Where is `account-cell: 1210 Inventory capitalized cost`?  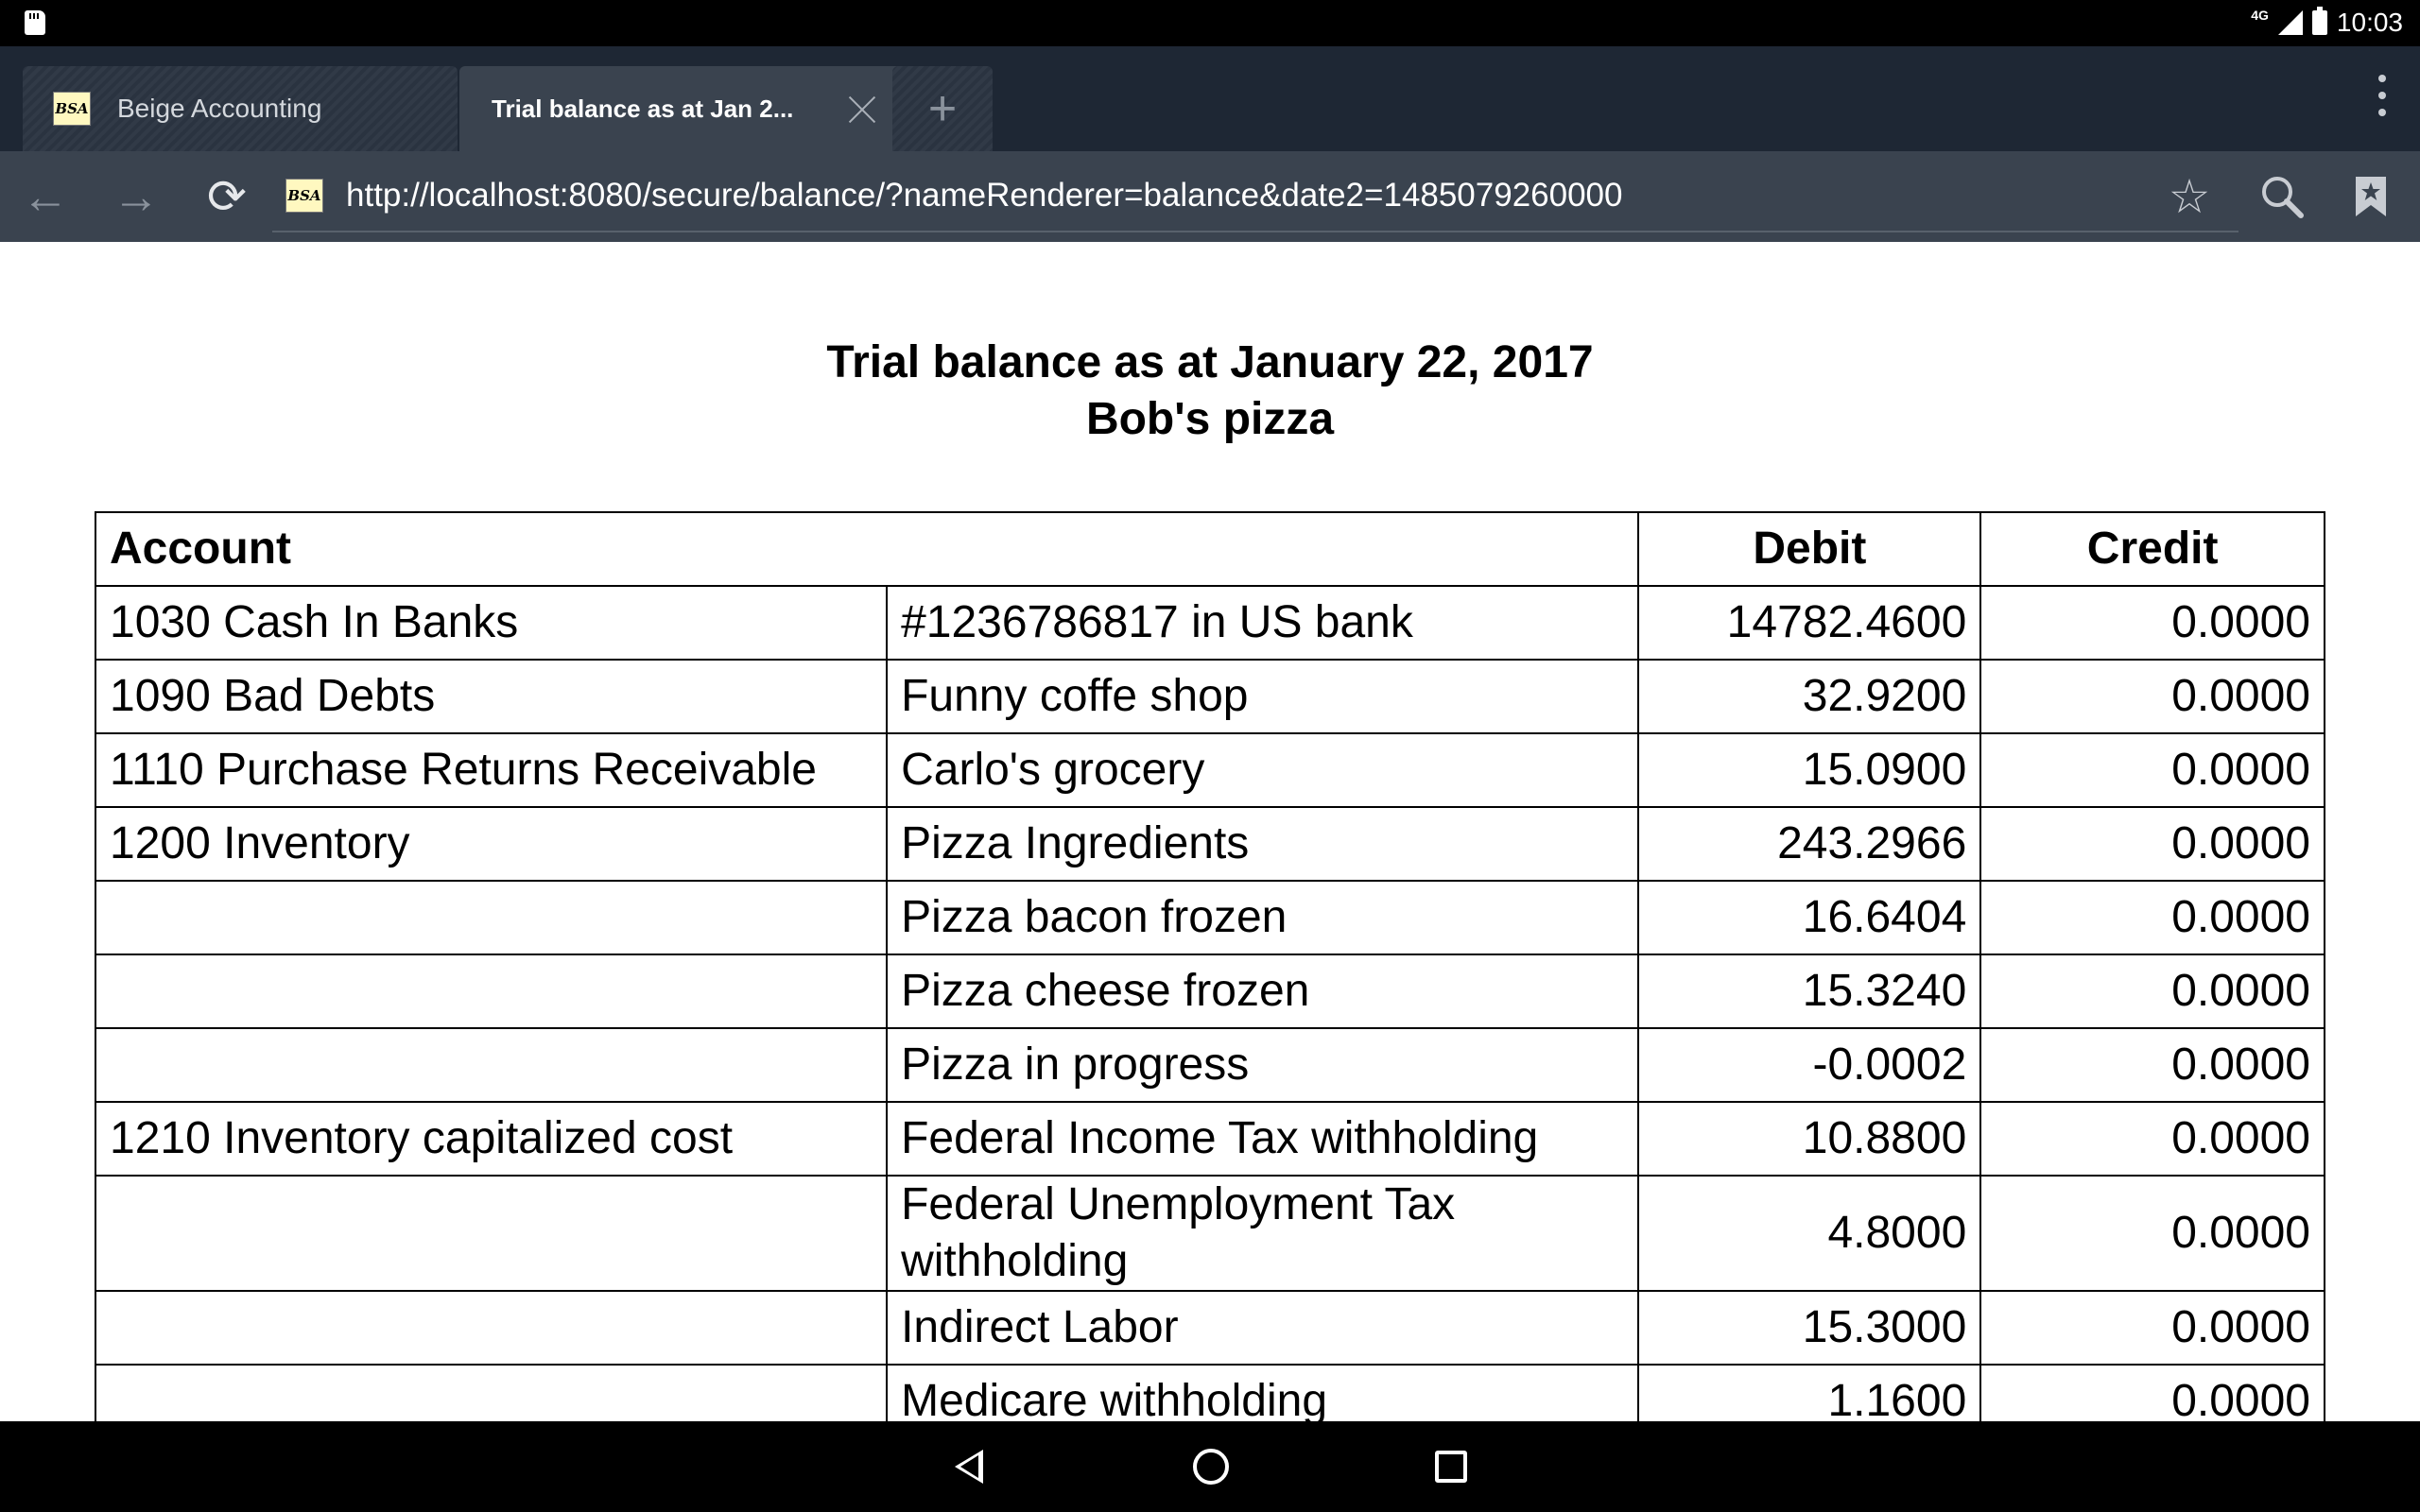 account-cell: 1210 Inventory capitalized cost is located at coordinates (491, 1139).